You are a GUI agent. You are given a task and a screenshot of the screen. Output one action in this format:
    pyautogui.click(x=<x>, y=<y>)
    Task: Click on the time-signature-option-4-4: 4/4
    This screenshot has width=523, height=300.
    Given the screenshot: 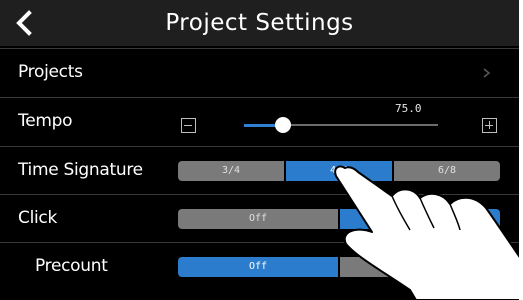 What is the action you would take?
    pyautogui.click(x=339, y=171)
    